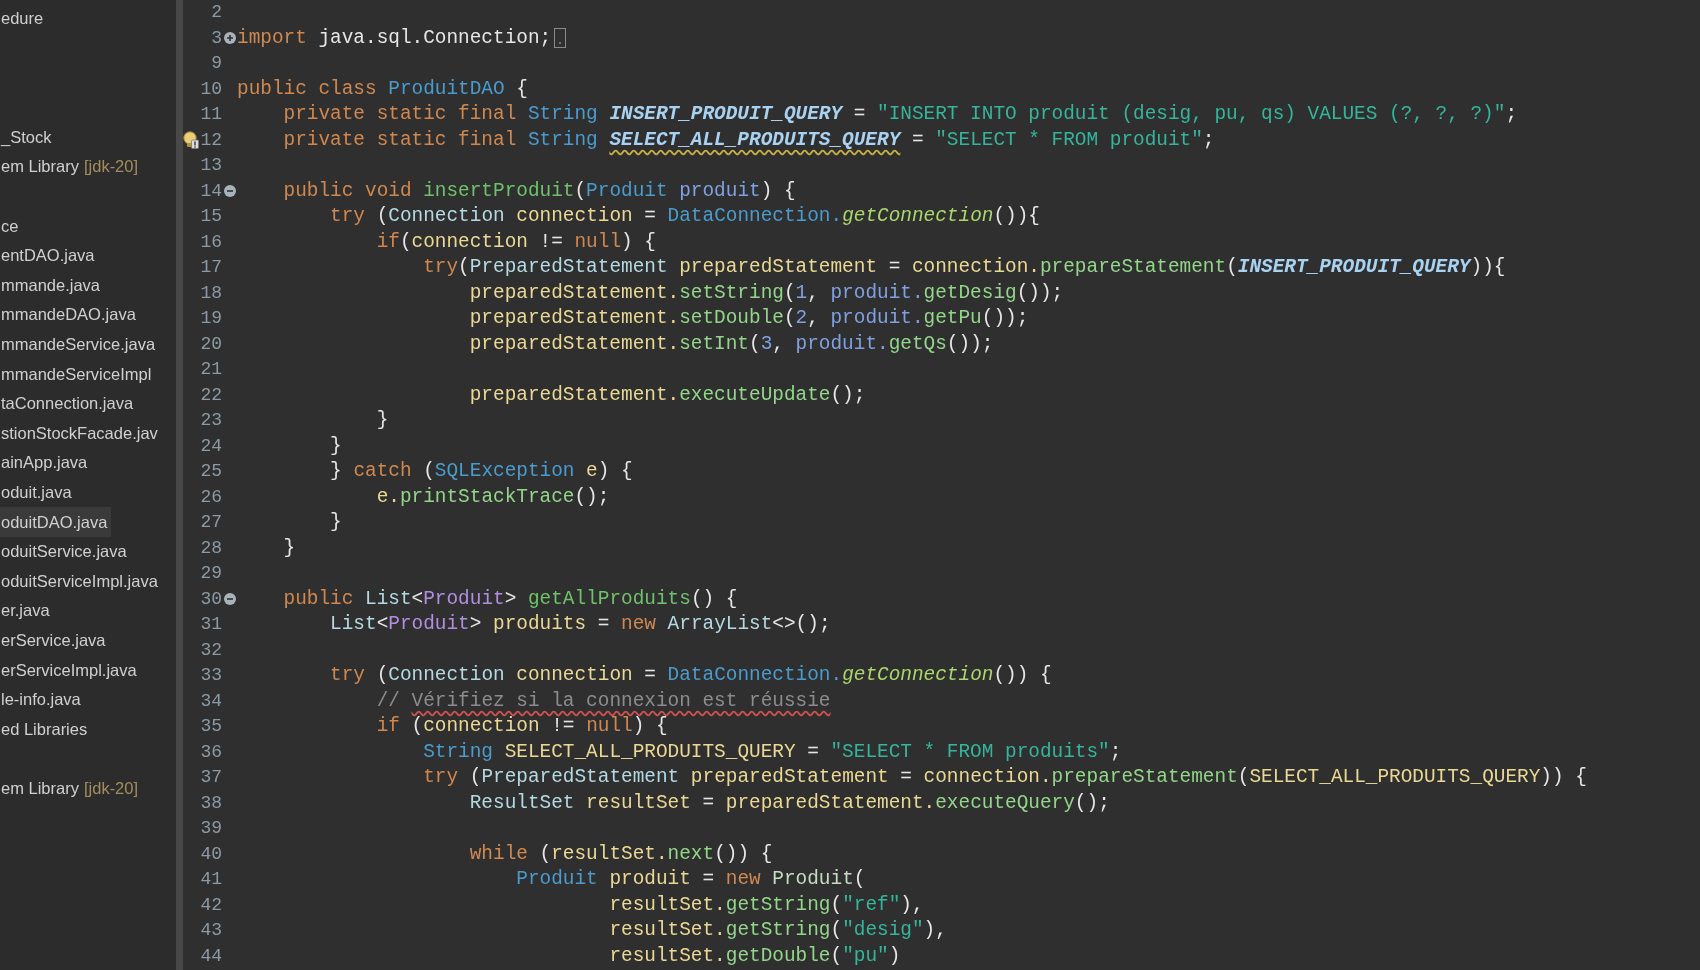 Image resolution: width=1700 pixels, height=970 pixels. Describe the element at coordinates (52, 285) in the screenshot. I see `tree-item: mmande.java` at that location.